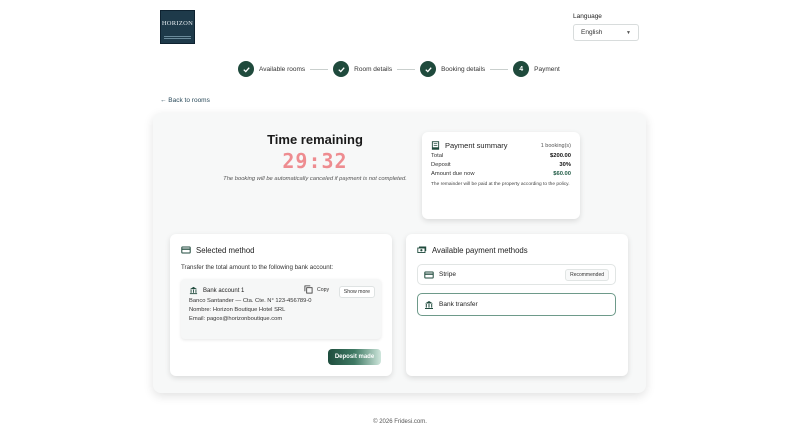  What do you see at coordinates (224, 290) in the screenshot?
I see `bank-account-name-text: Bank account 1` at bounding box center [224, 290].